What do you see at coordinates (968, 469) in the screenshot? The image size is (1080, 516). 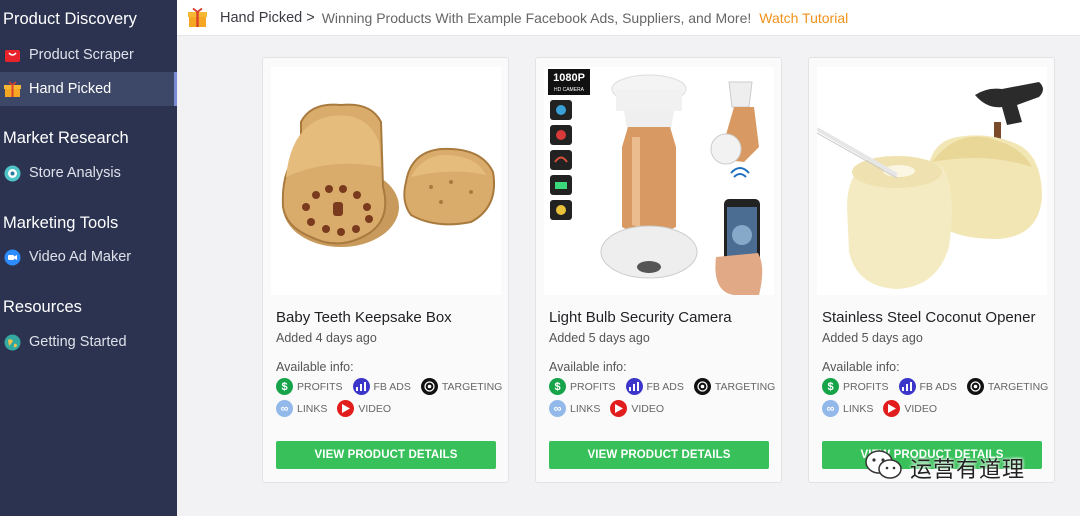 I see `watermark-text: 运营有道理` at bounding box center [968, 469].